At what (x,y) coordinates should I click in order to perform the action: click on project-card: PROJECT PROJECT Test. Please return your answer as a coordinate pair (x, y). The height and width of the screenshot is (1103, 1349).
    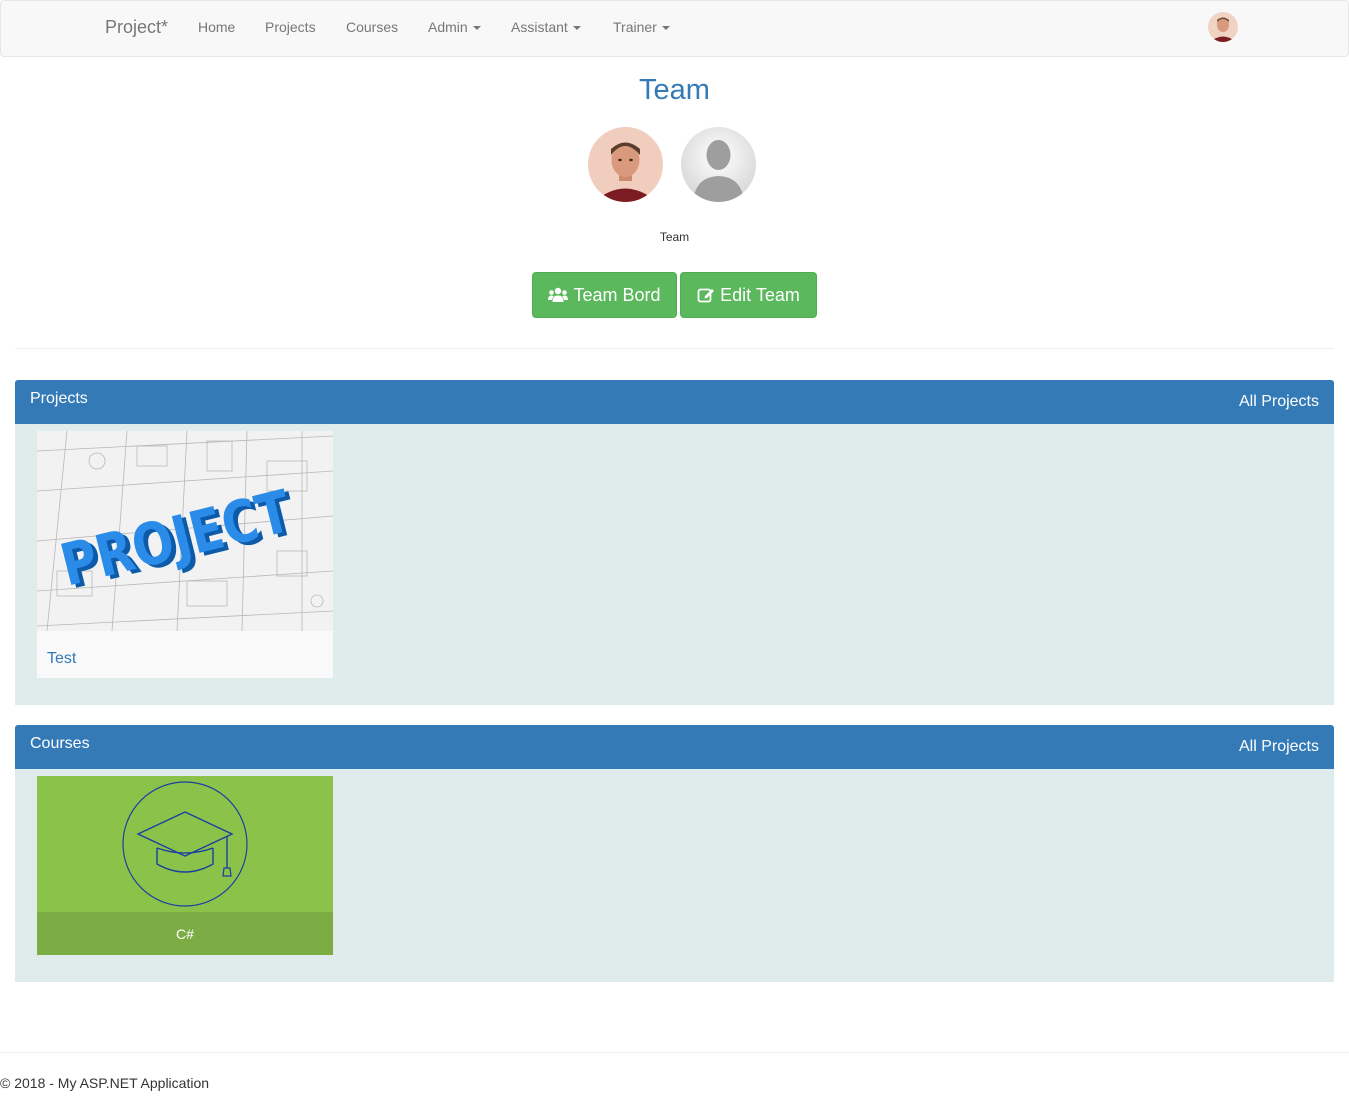
    Looking at the image, I should click on (185, 554).